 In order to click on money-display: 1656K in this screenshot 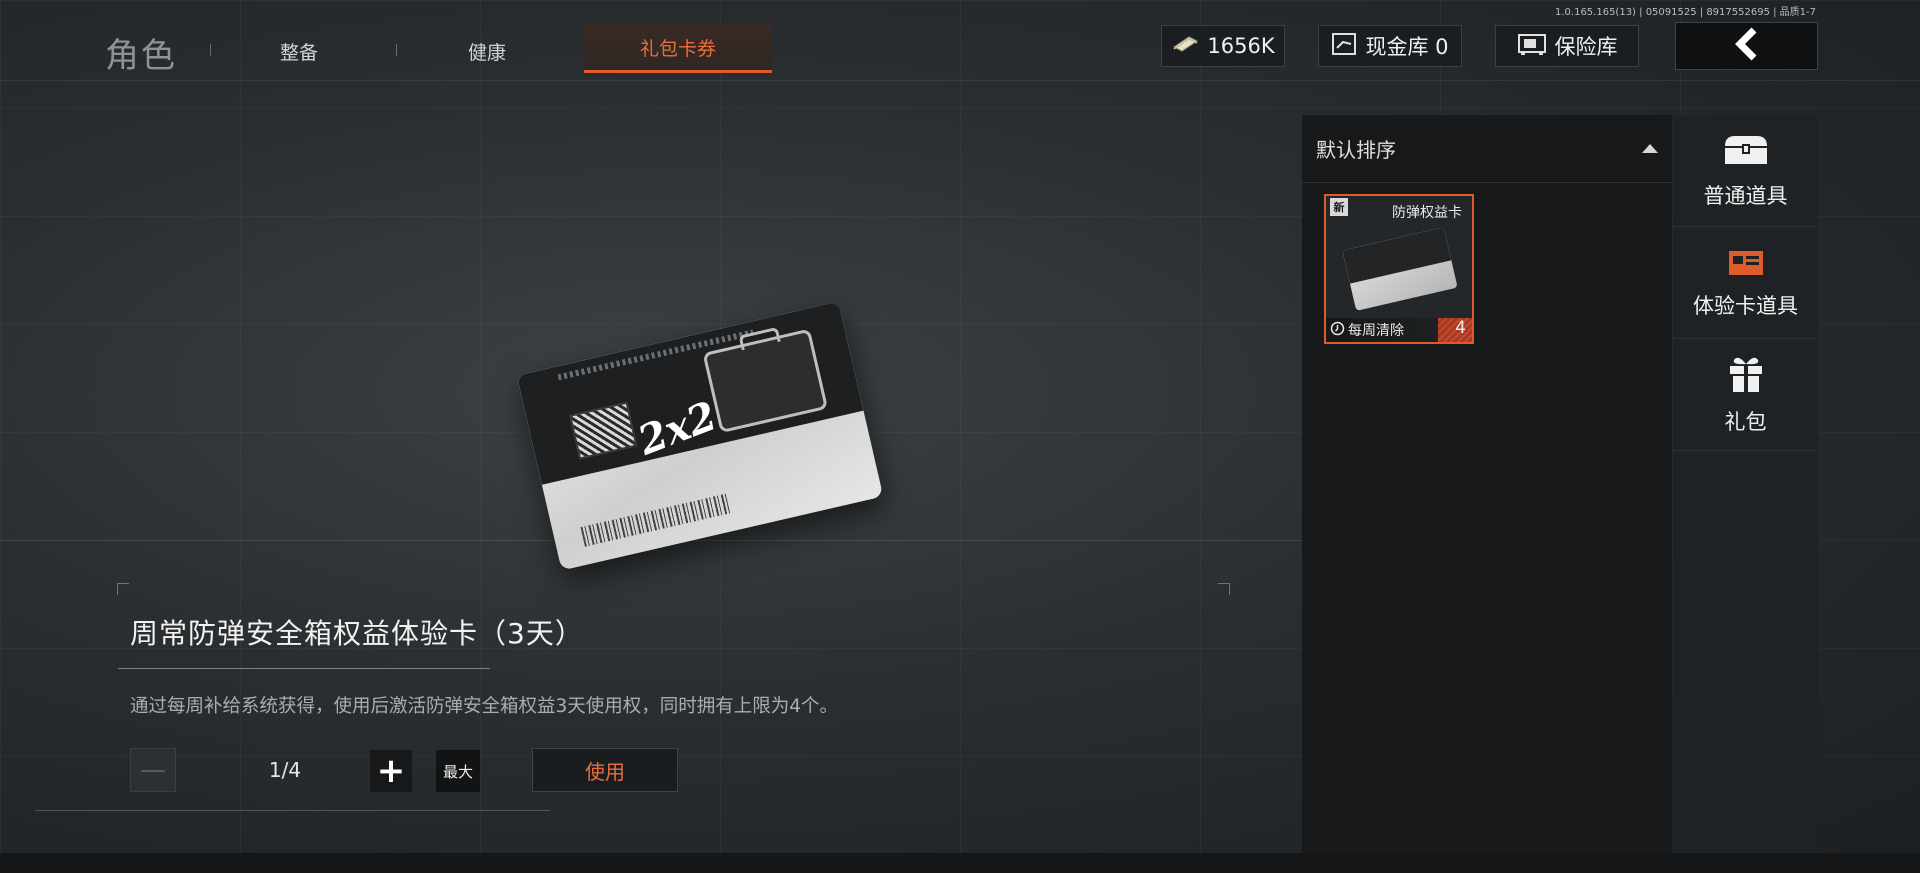, I will do `click(1223, 46)`.